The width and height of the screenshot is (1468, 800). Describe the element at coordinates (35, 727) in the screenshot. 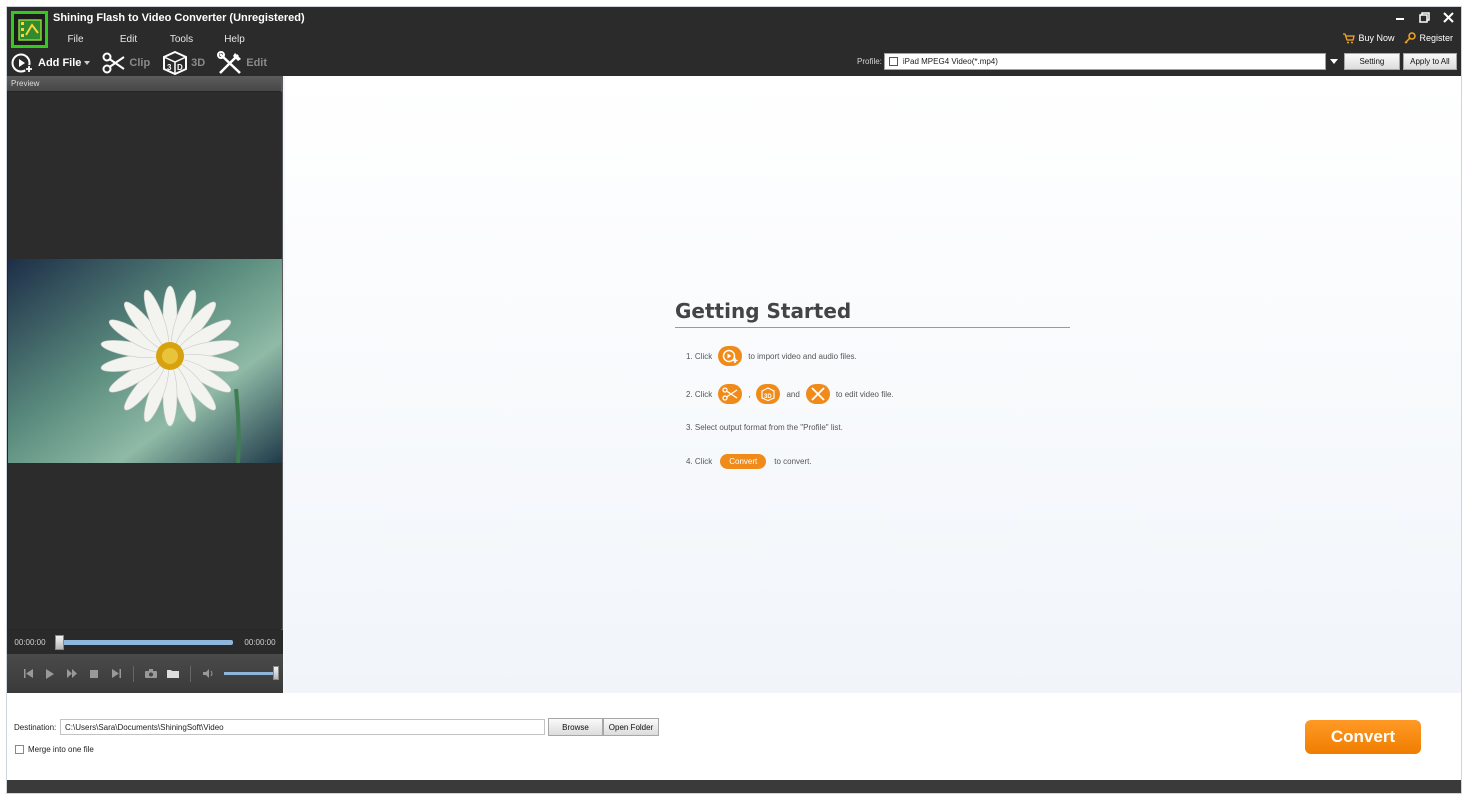

I see `destination-label: Destination:` at that location.